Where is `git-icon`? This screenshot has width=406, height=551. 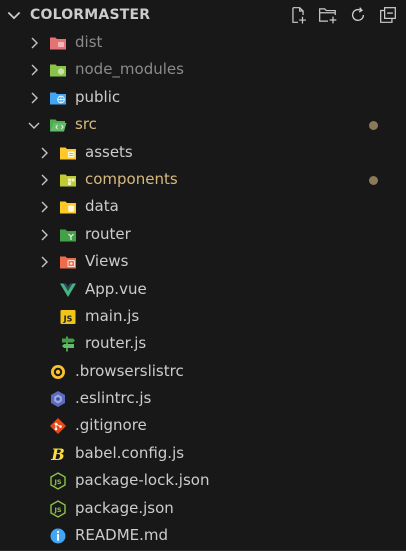 git-icon is located at coordinates (58, 426).